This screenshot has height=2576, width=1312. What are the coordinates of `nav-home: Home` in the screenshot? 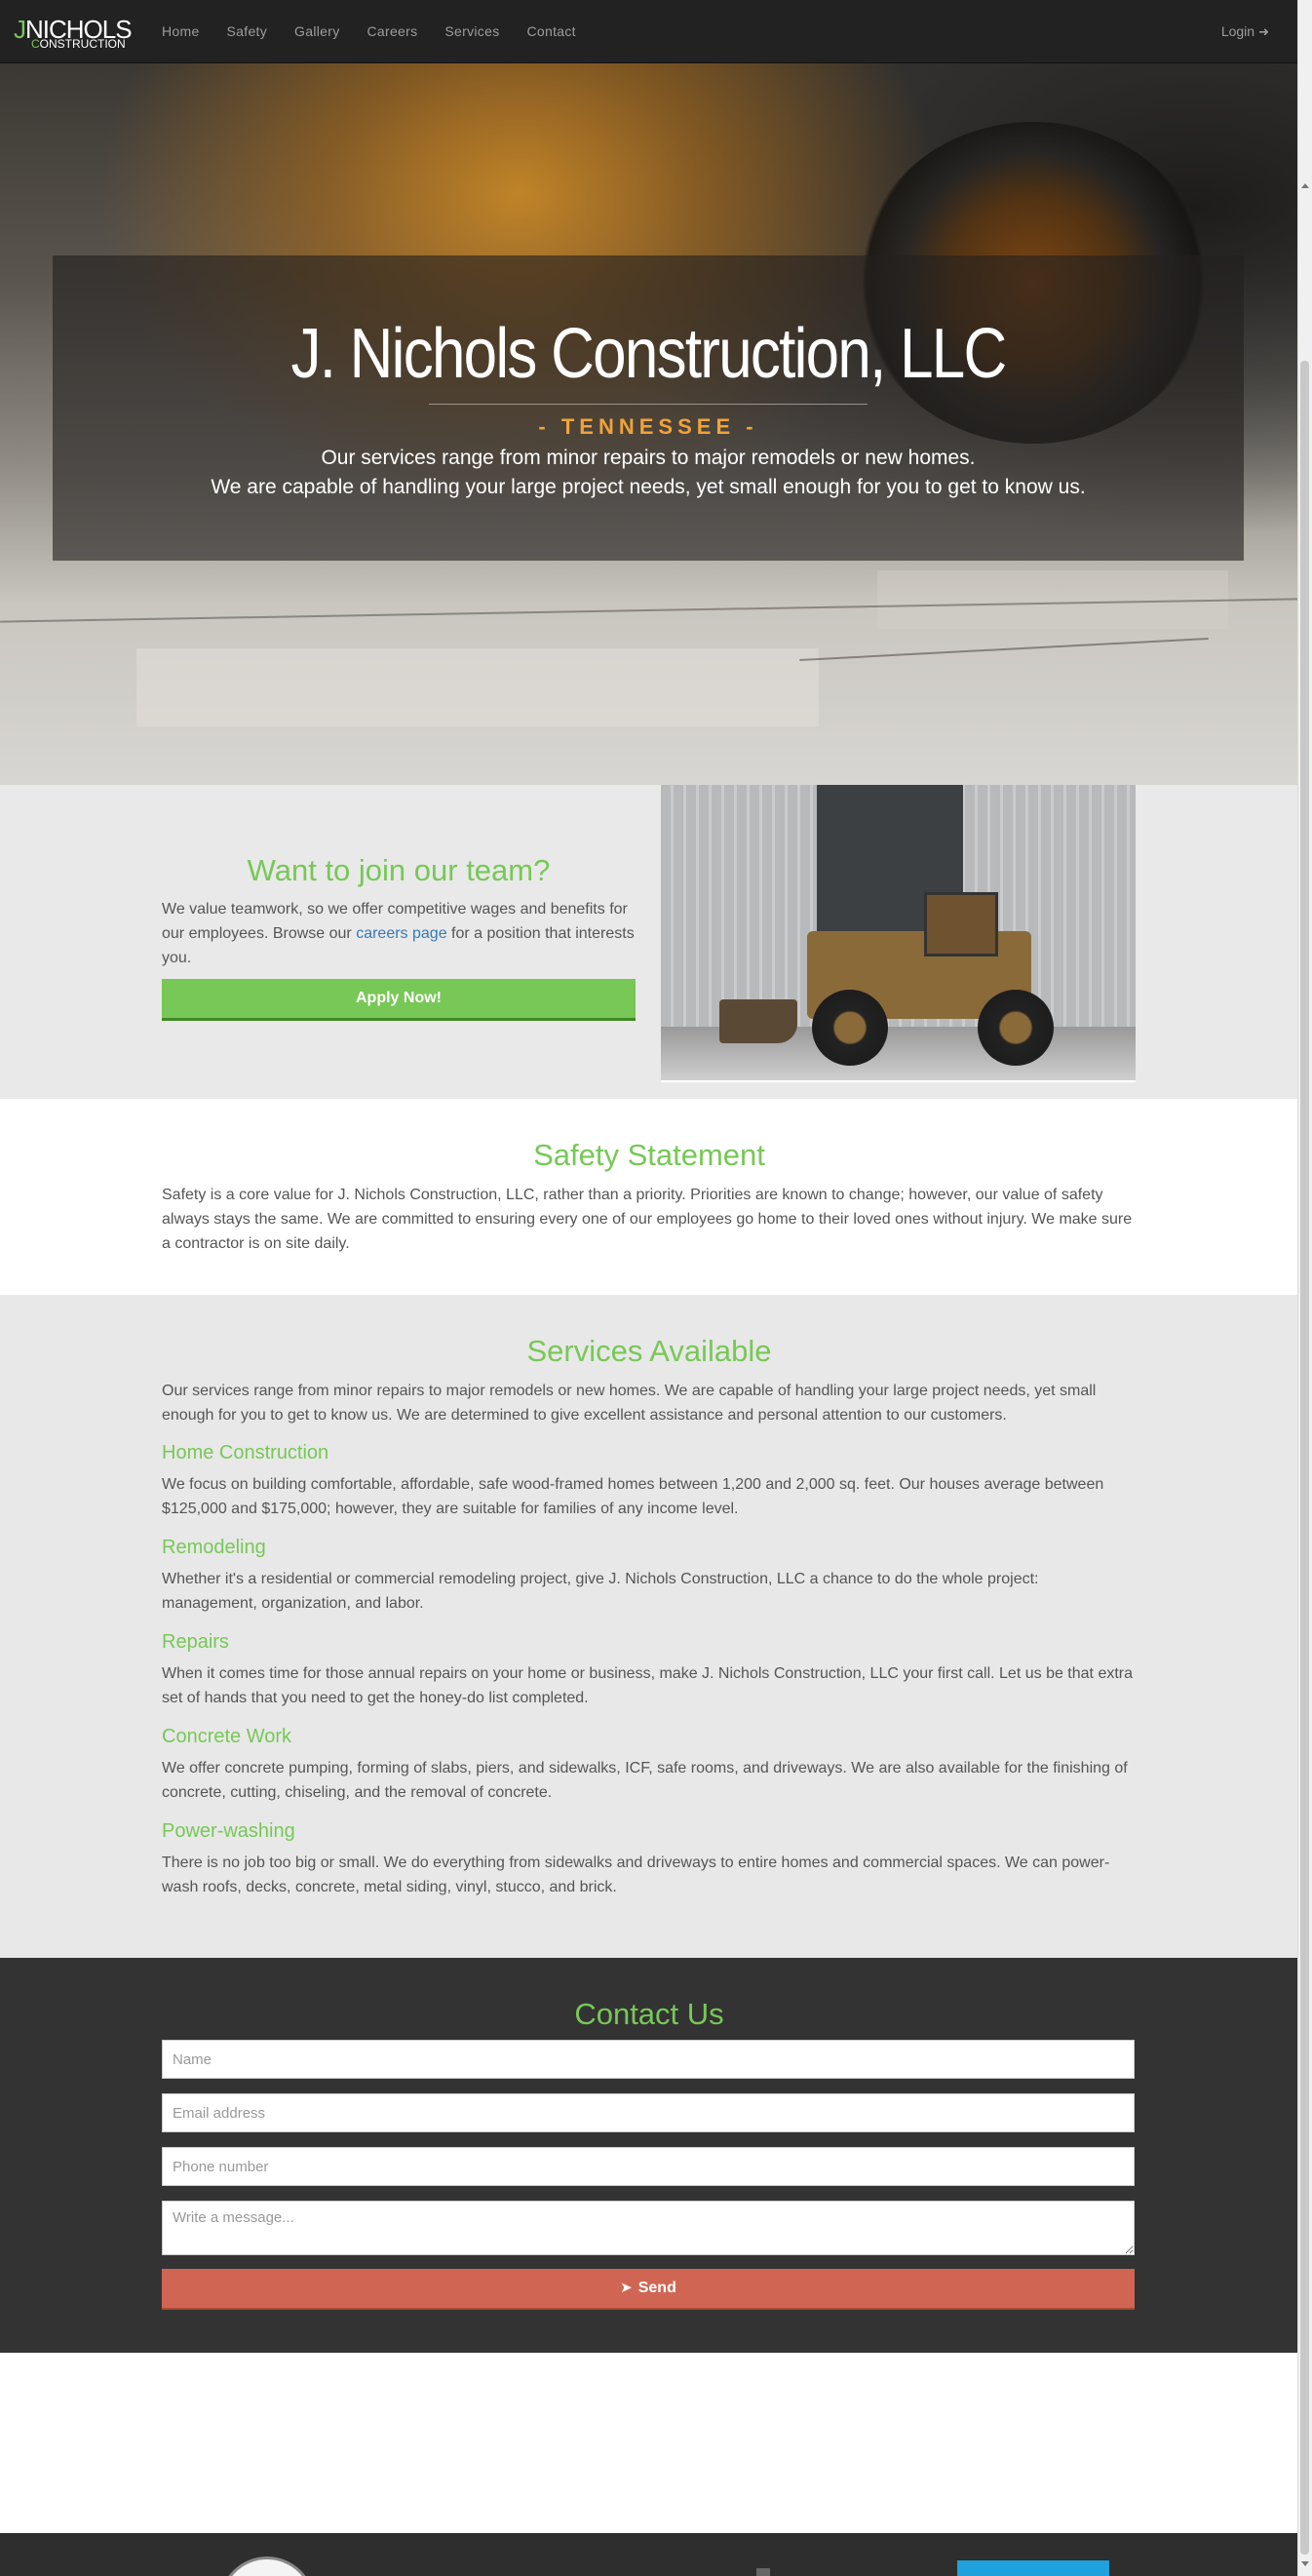 It's located at (180, 31).